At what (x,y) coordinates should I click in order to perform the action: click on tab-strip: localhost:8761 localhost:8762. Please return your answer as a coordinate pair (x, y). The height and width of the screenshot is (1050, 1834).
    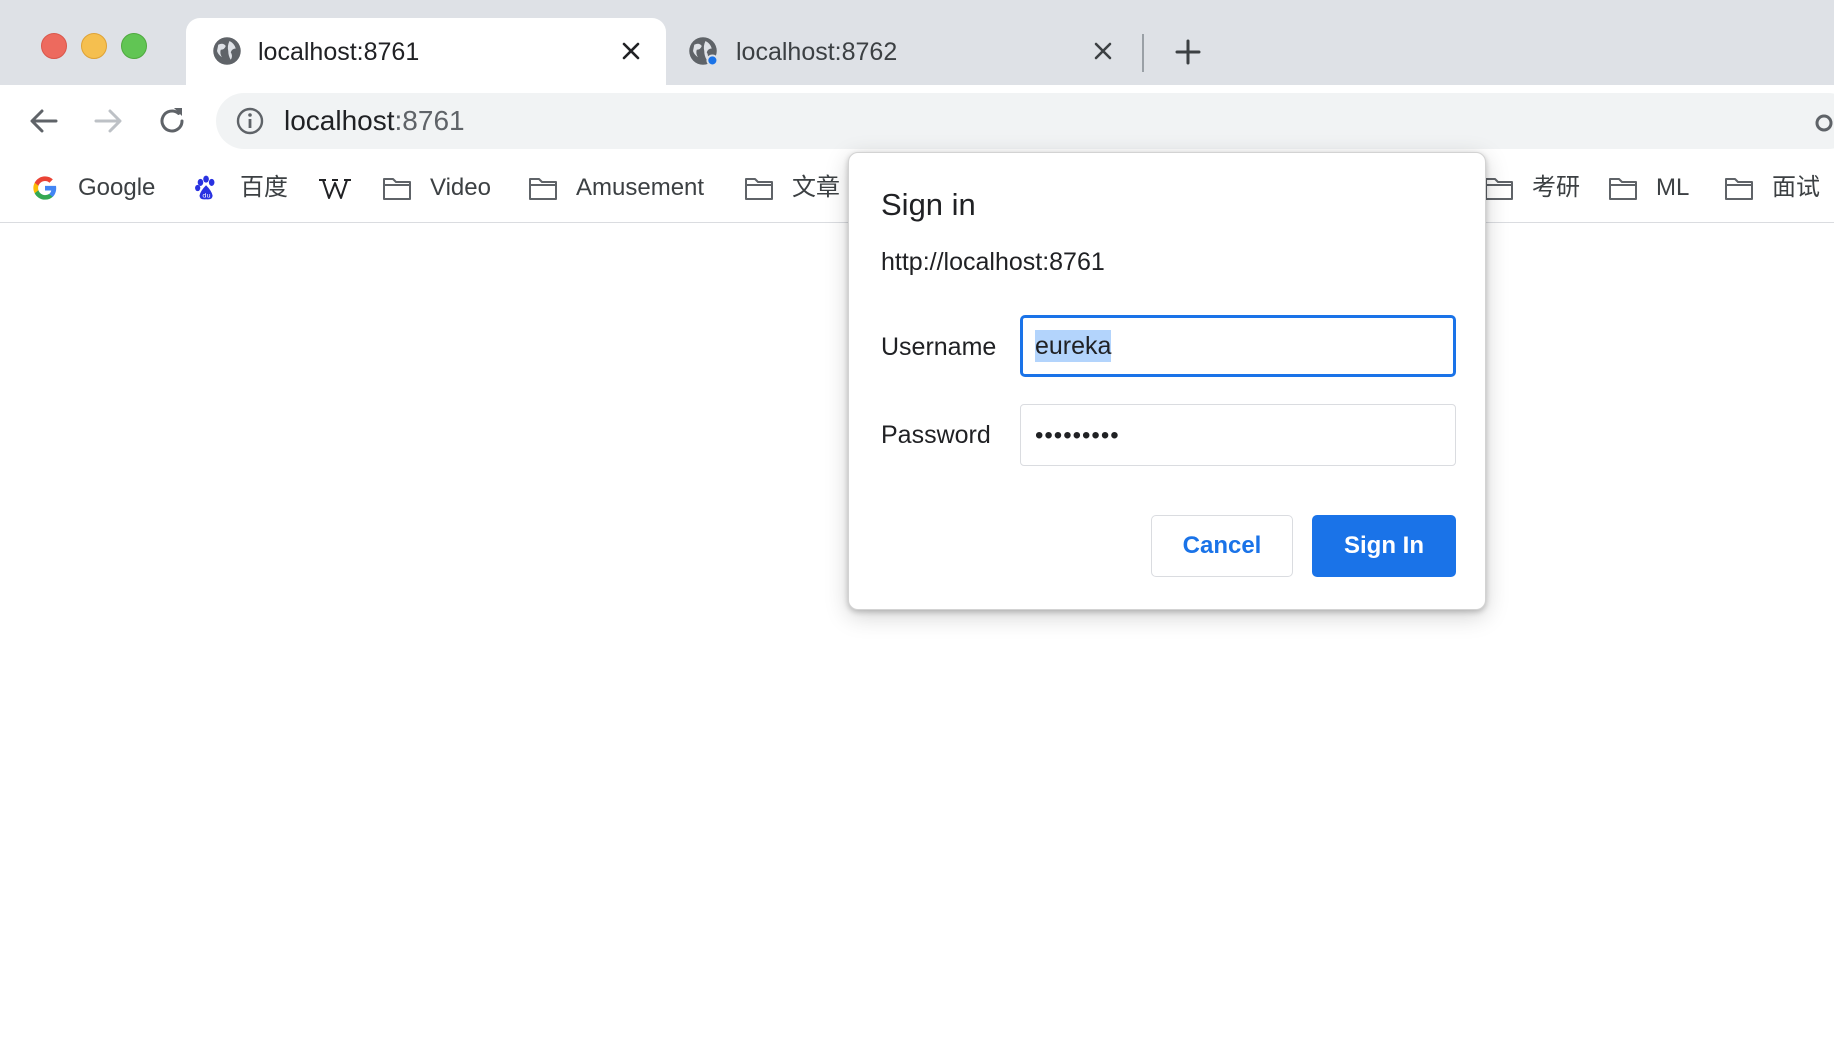
    Looking at the image, I should click on (917, 42).